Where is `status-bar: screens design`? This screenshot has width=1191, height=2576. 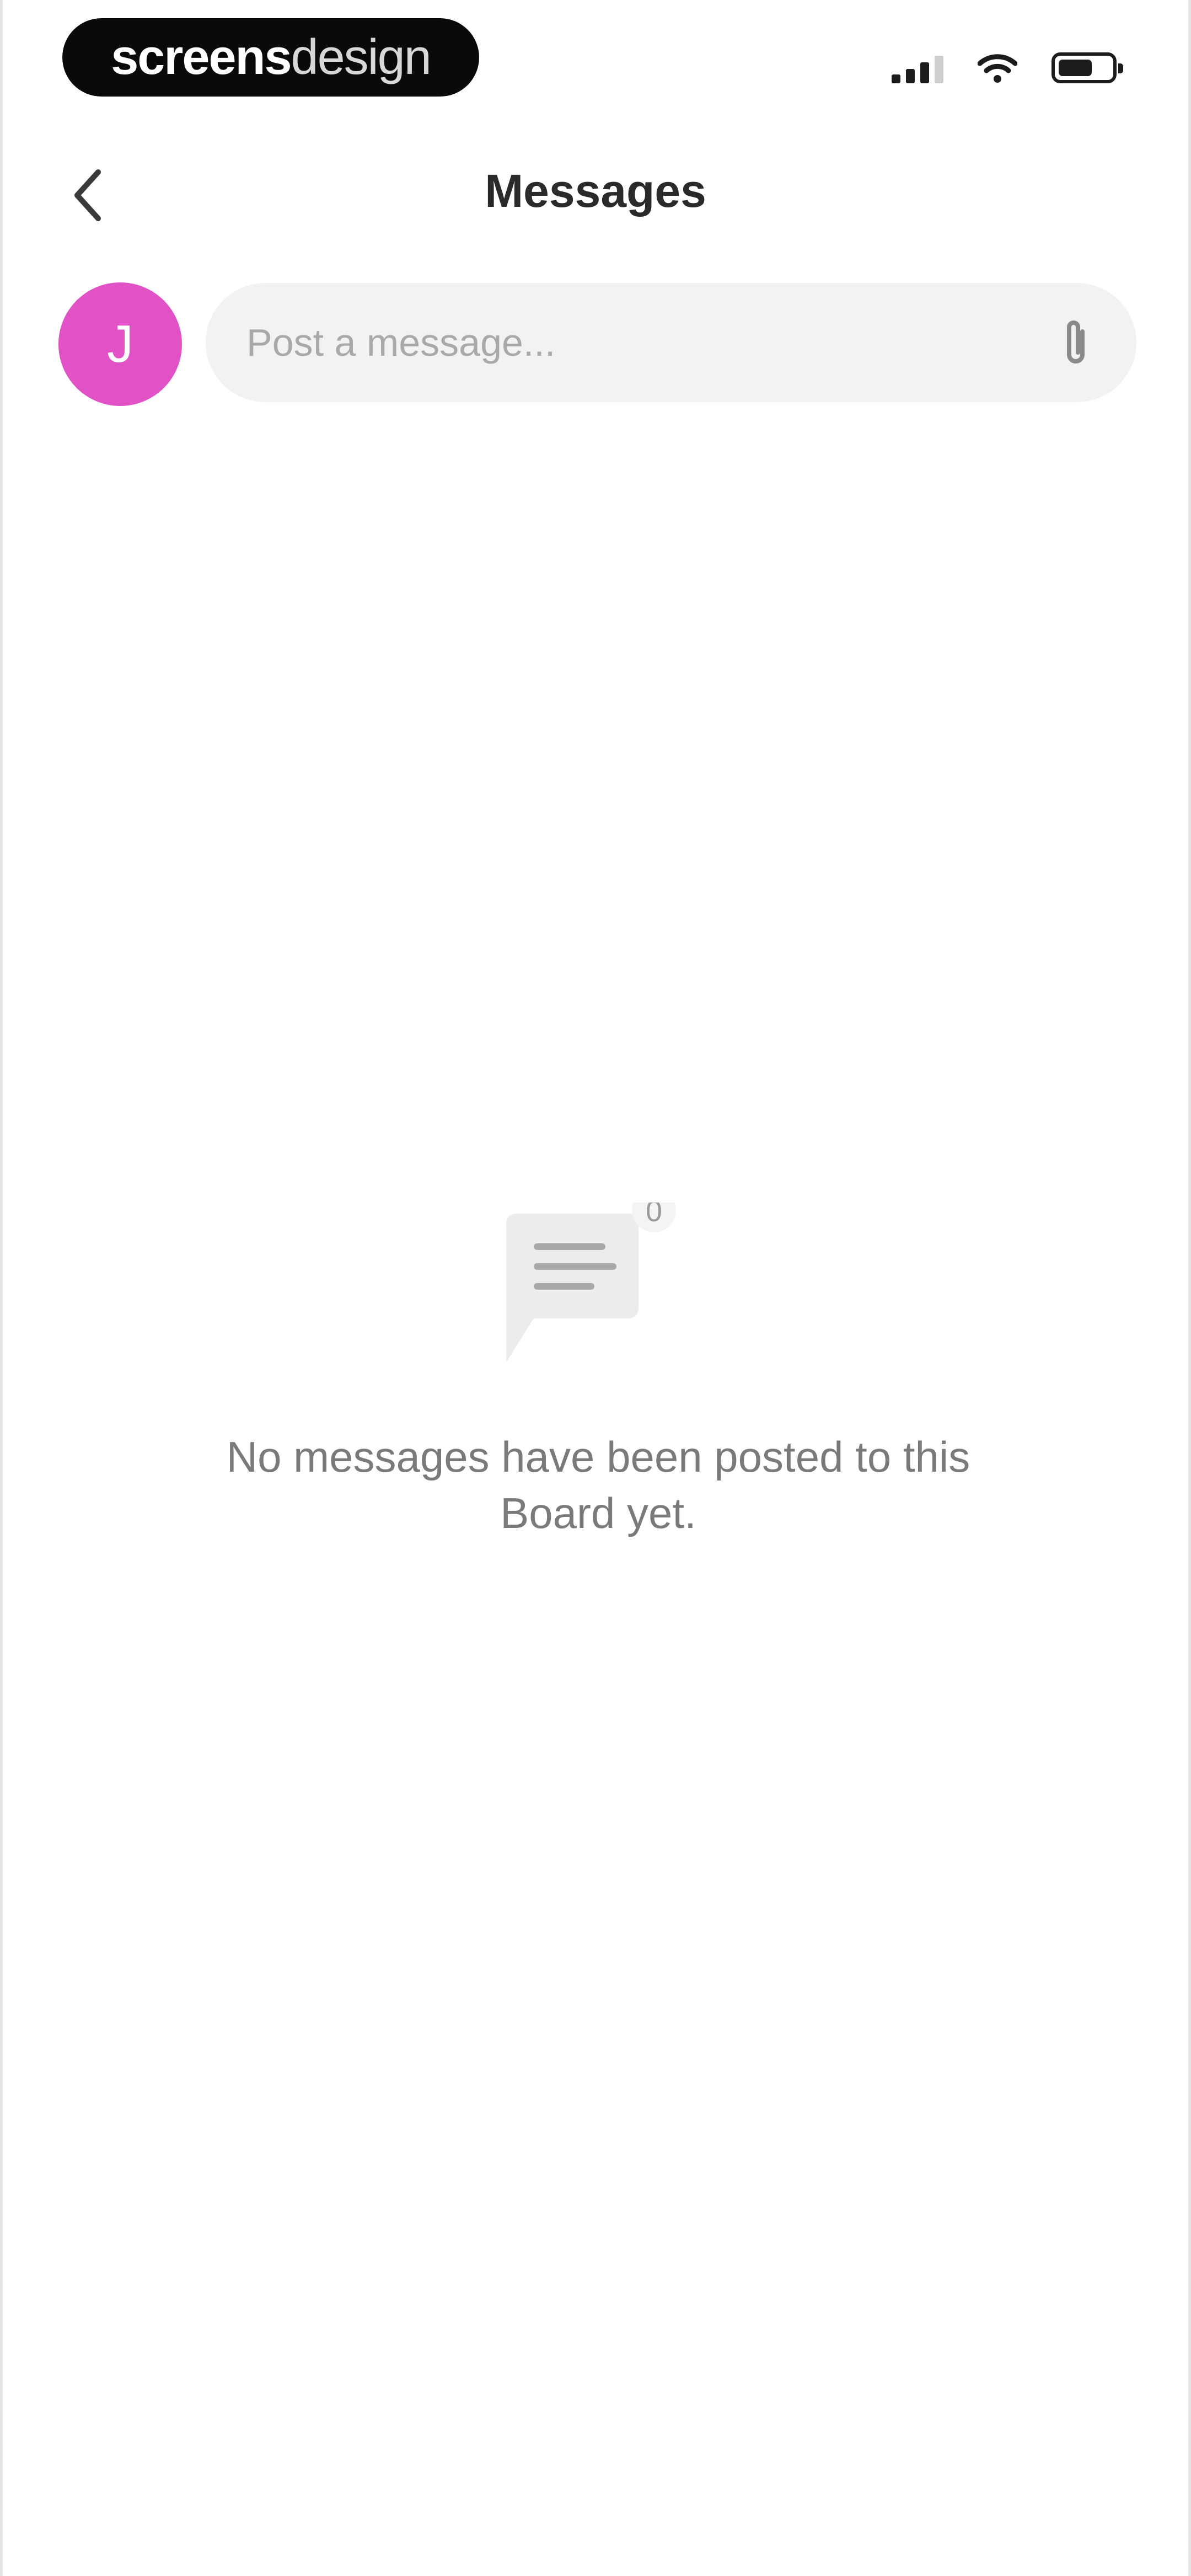 status-bar: screens design is located at coordinates (595, 63).